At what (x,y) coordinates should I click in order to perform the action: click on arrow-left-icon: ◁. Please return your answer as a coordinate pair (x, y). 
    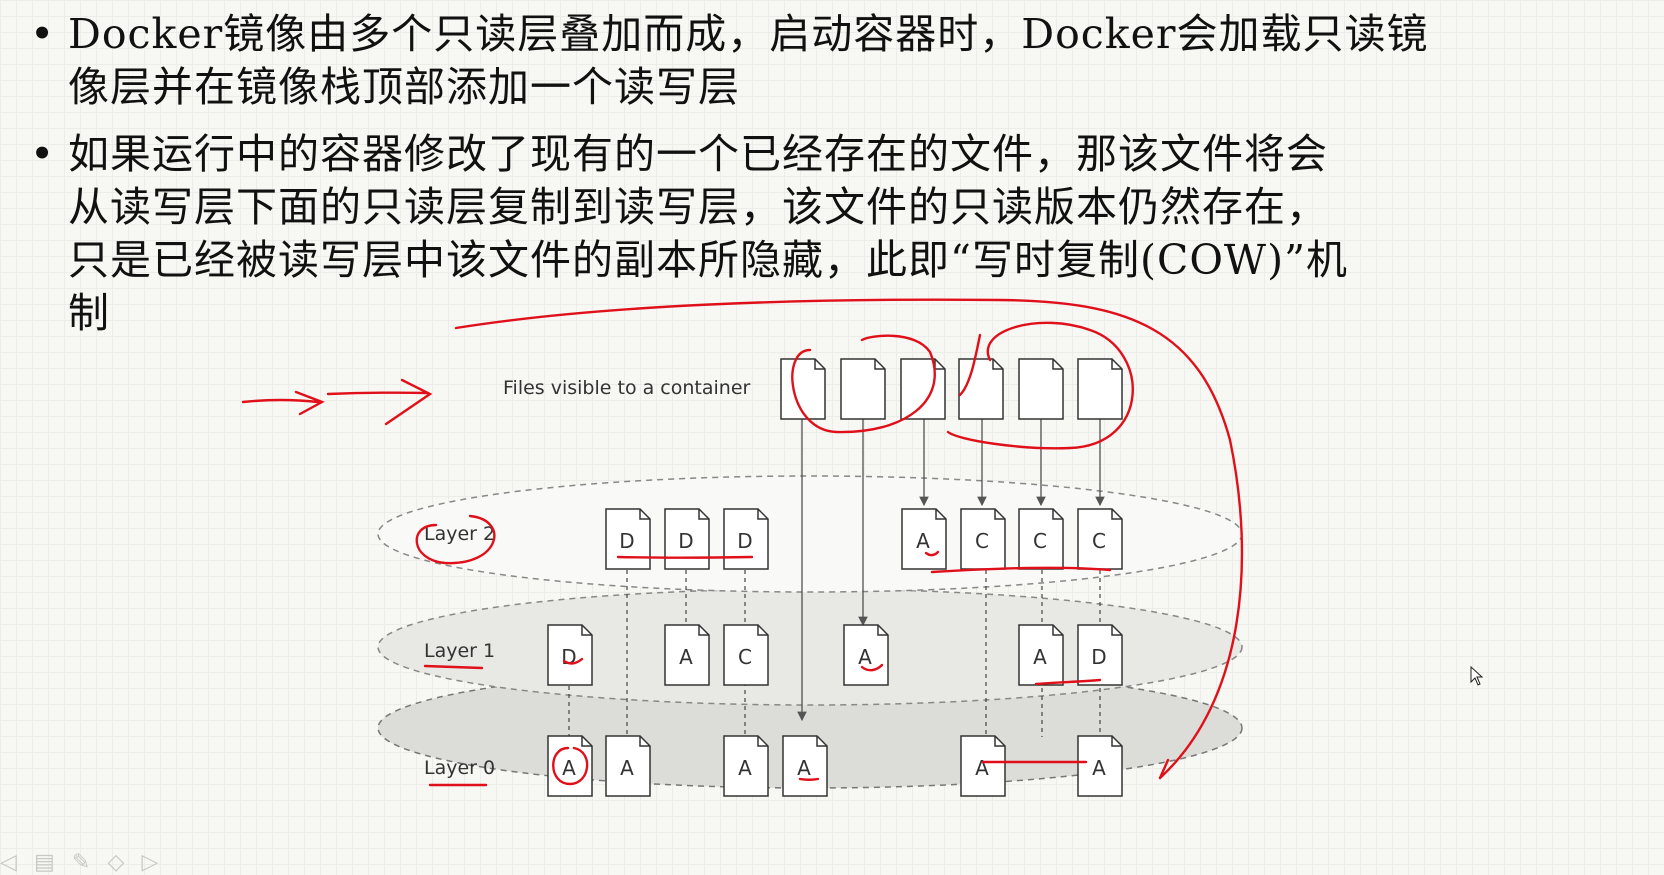
    Looking at the image, I should click on (8, 862).